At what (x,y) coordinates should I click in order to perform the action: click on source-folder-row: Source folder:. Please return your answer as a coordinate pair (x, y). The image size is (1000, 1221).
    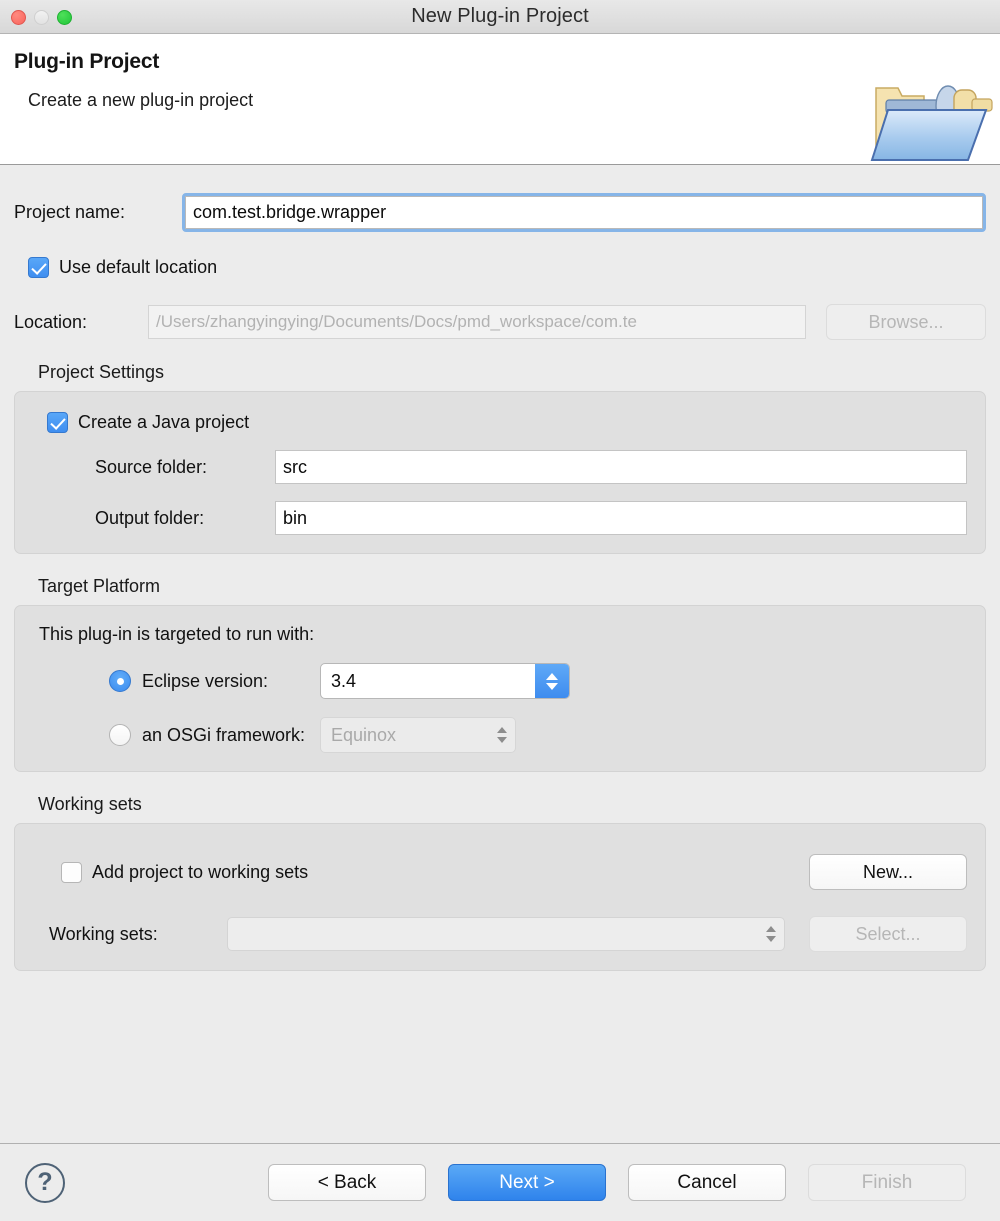
    Looking at the image, I should click on (531, 467).